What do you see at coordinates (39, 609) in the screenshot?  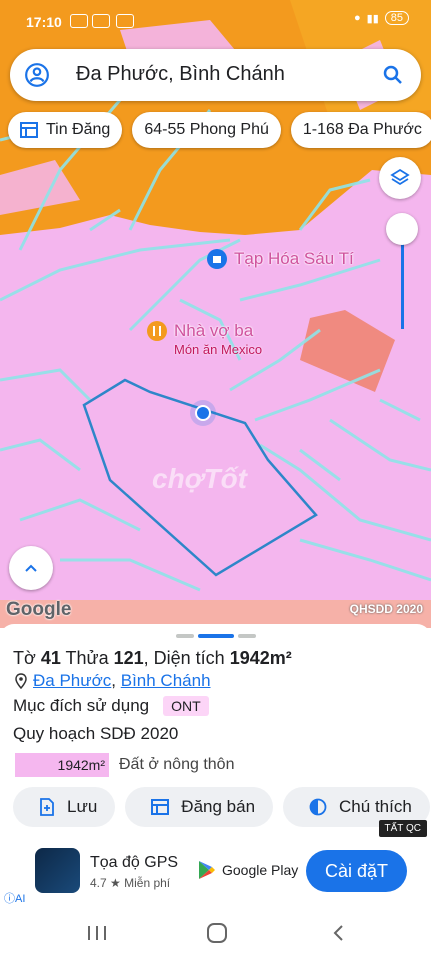 I see `google-logo: Google` at bounding box center [39, 609].